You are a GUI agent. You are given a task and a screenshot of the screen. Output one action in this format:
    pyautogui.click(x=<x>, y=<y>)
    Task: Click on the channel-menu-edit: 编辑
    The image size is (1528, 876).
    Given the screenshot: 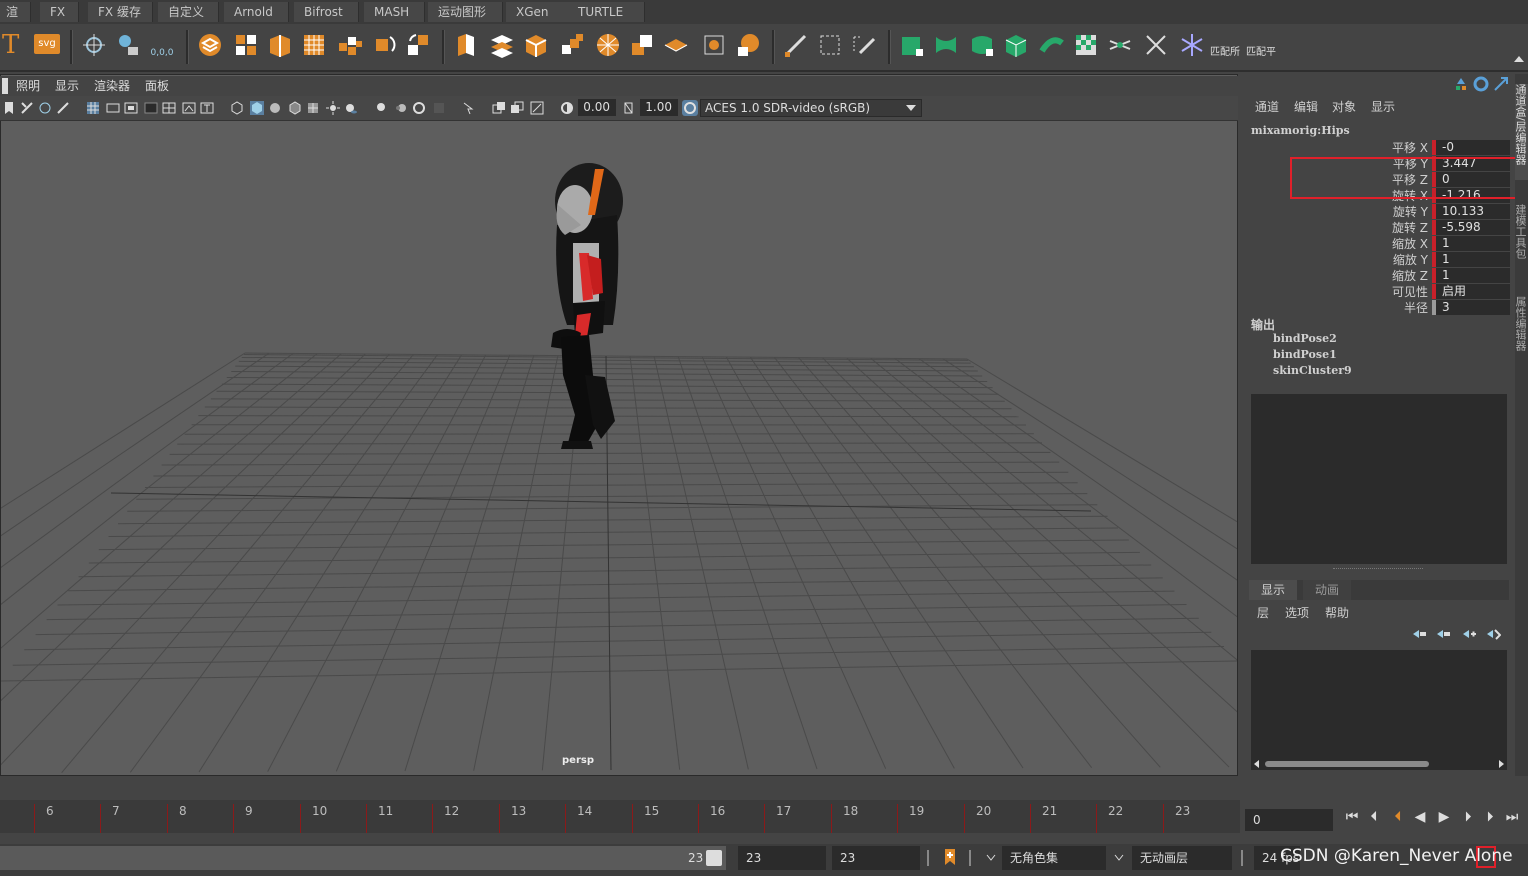 What is the action you would take?
    pyautogui.click(x=1306, y=106)
    